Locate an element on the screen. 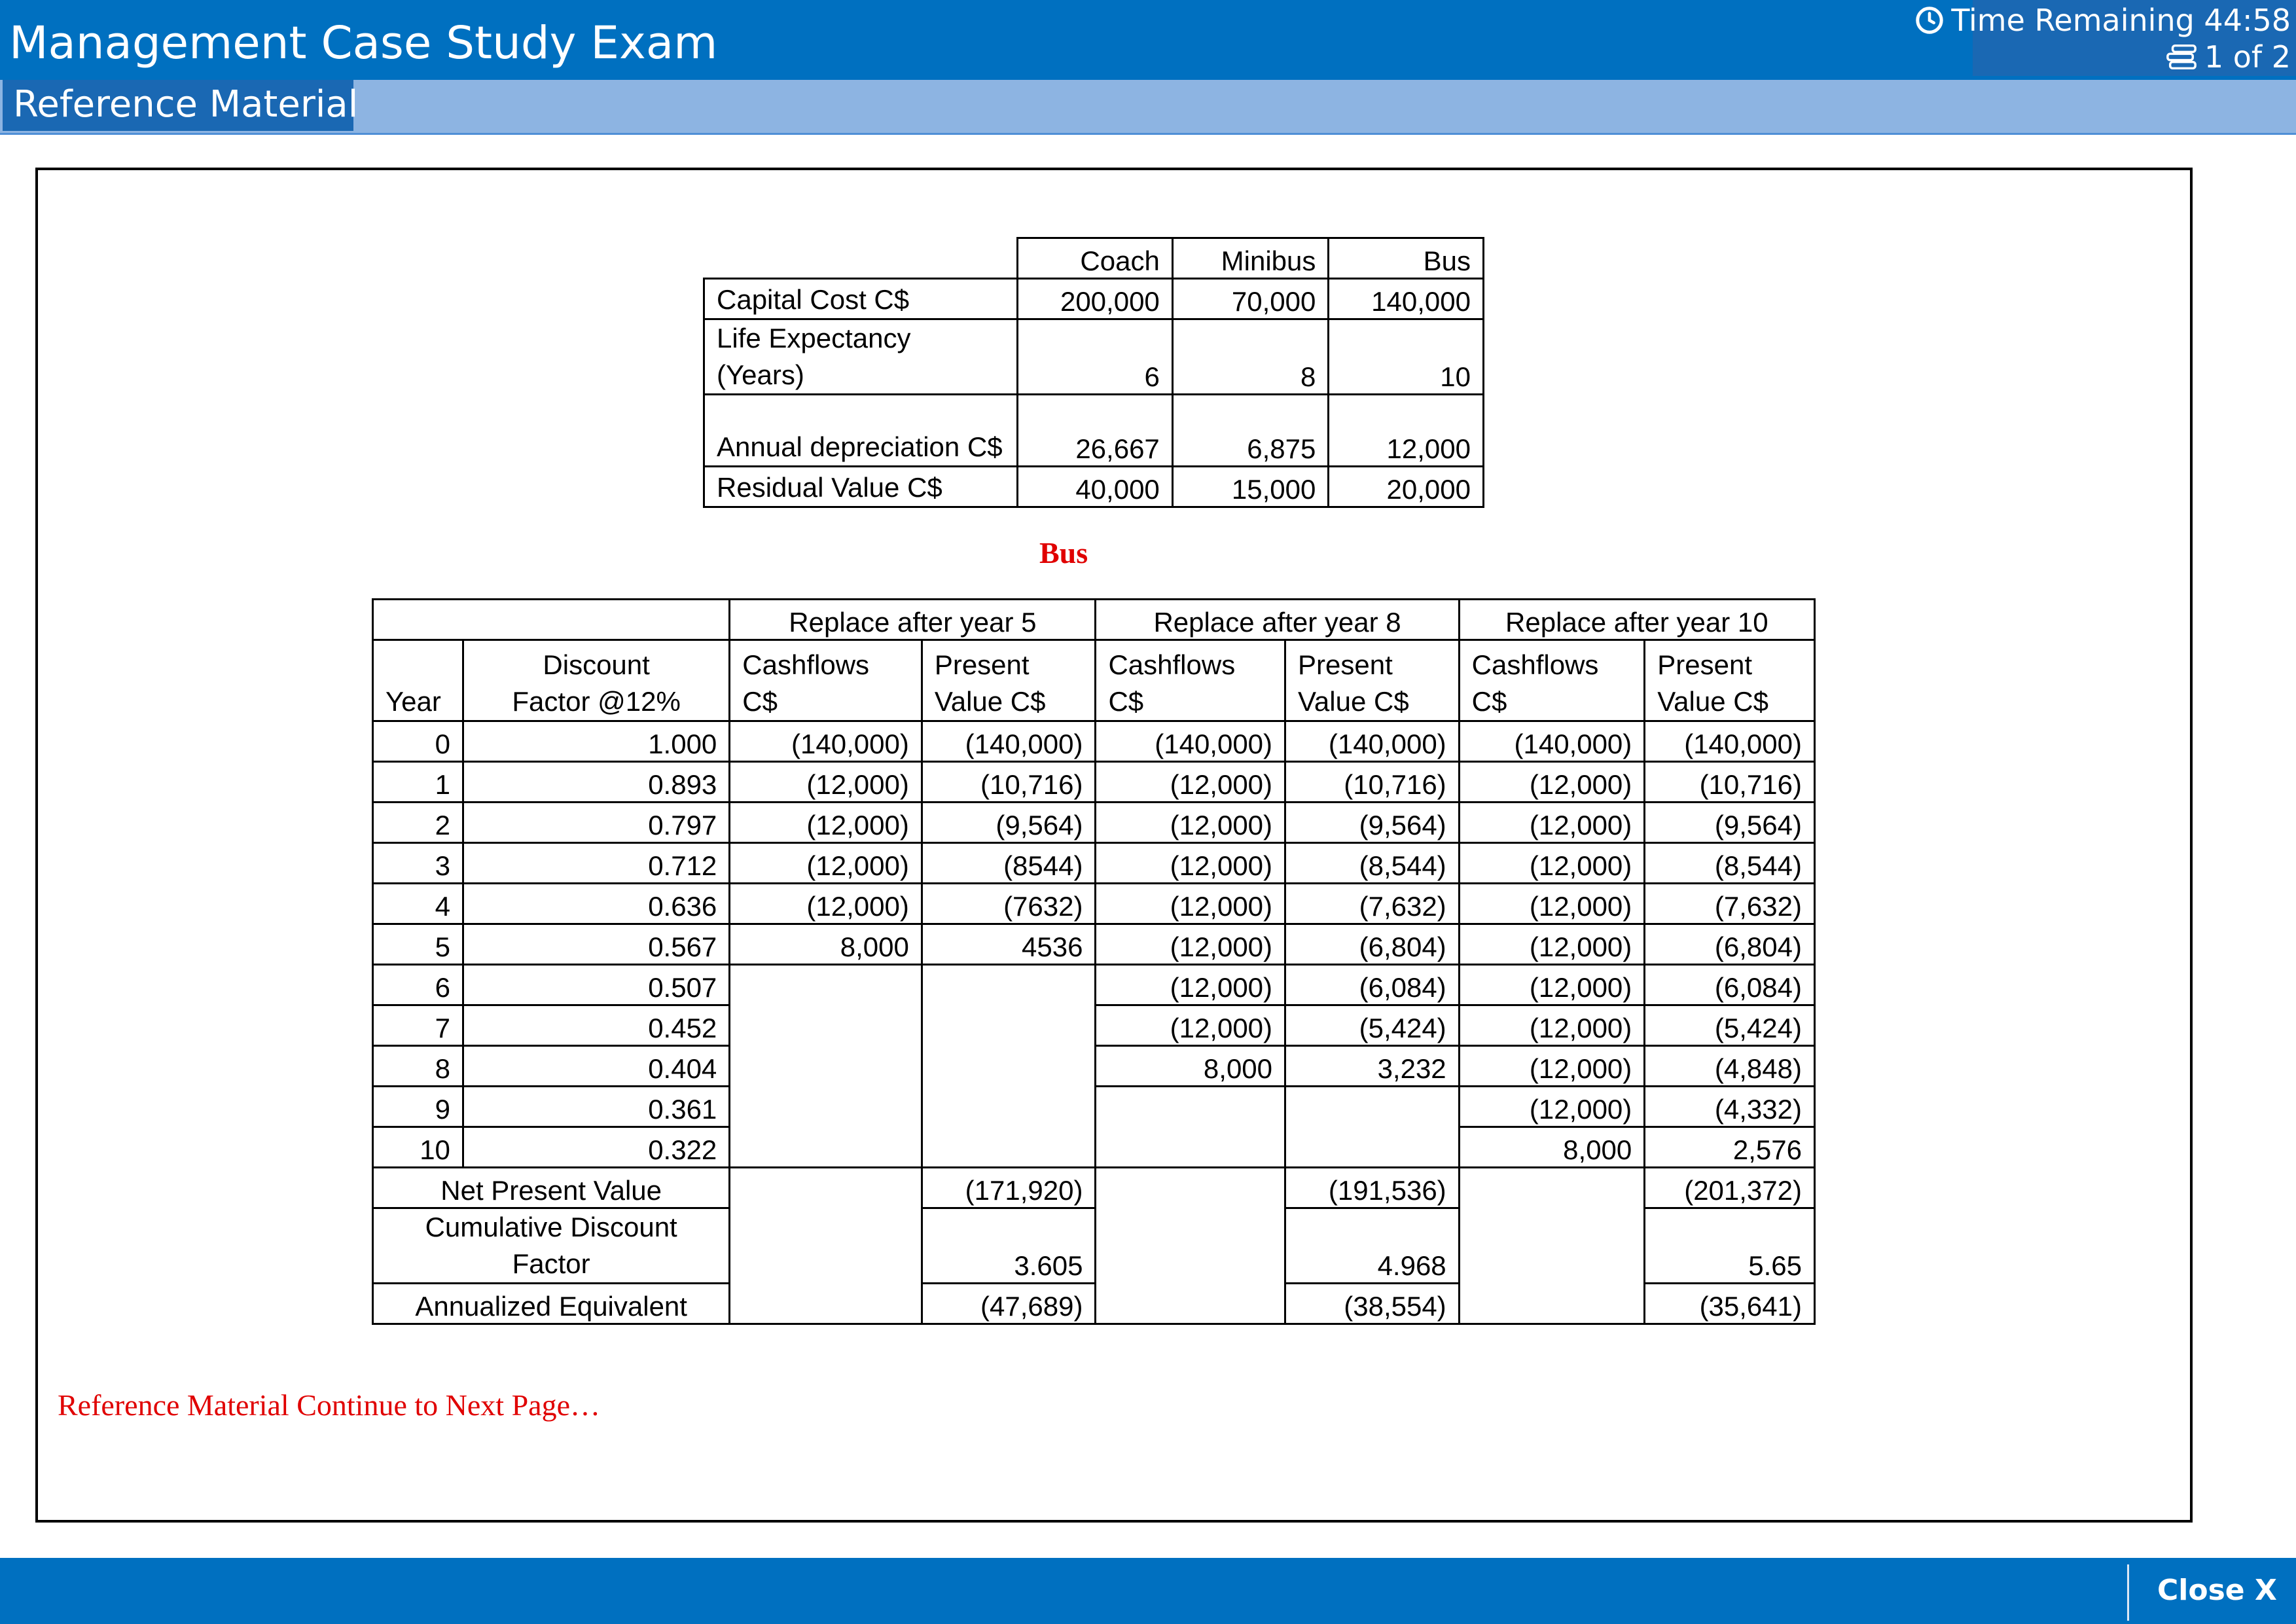  table-cell: (5,424) is located at coordinates (1372, 1025).